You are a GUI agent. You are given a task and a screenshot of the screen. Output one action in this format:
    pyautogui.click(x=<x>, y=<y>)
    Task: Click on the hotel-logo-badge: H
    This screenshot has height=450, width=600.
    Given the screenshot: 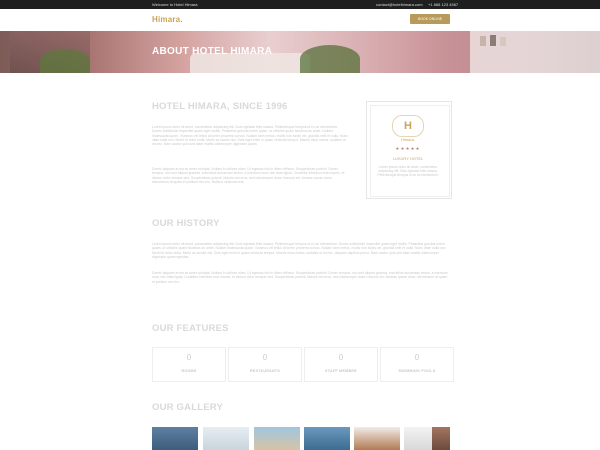 What is the action you would take?
    pyautogui.click(x=408, y=126)
    